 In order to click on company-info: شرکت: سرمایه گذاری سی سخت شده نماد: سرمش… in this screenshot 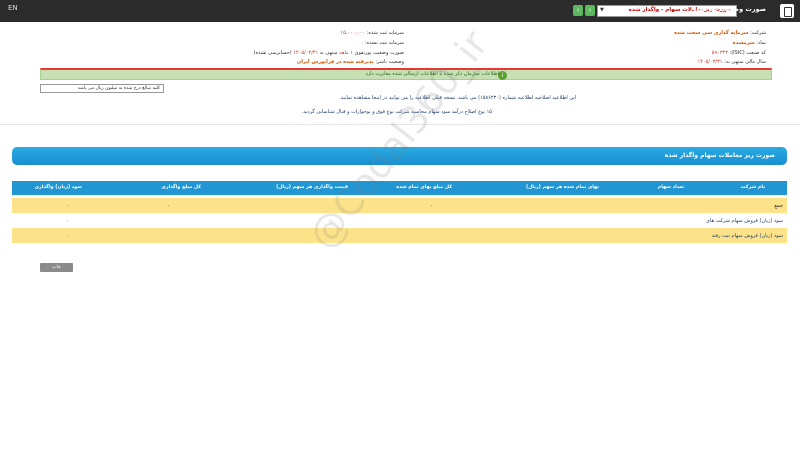, I will do `click(406, 48)`.